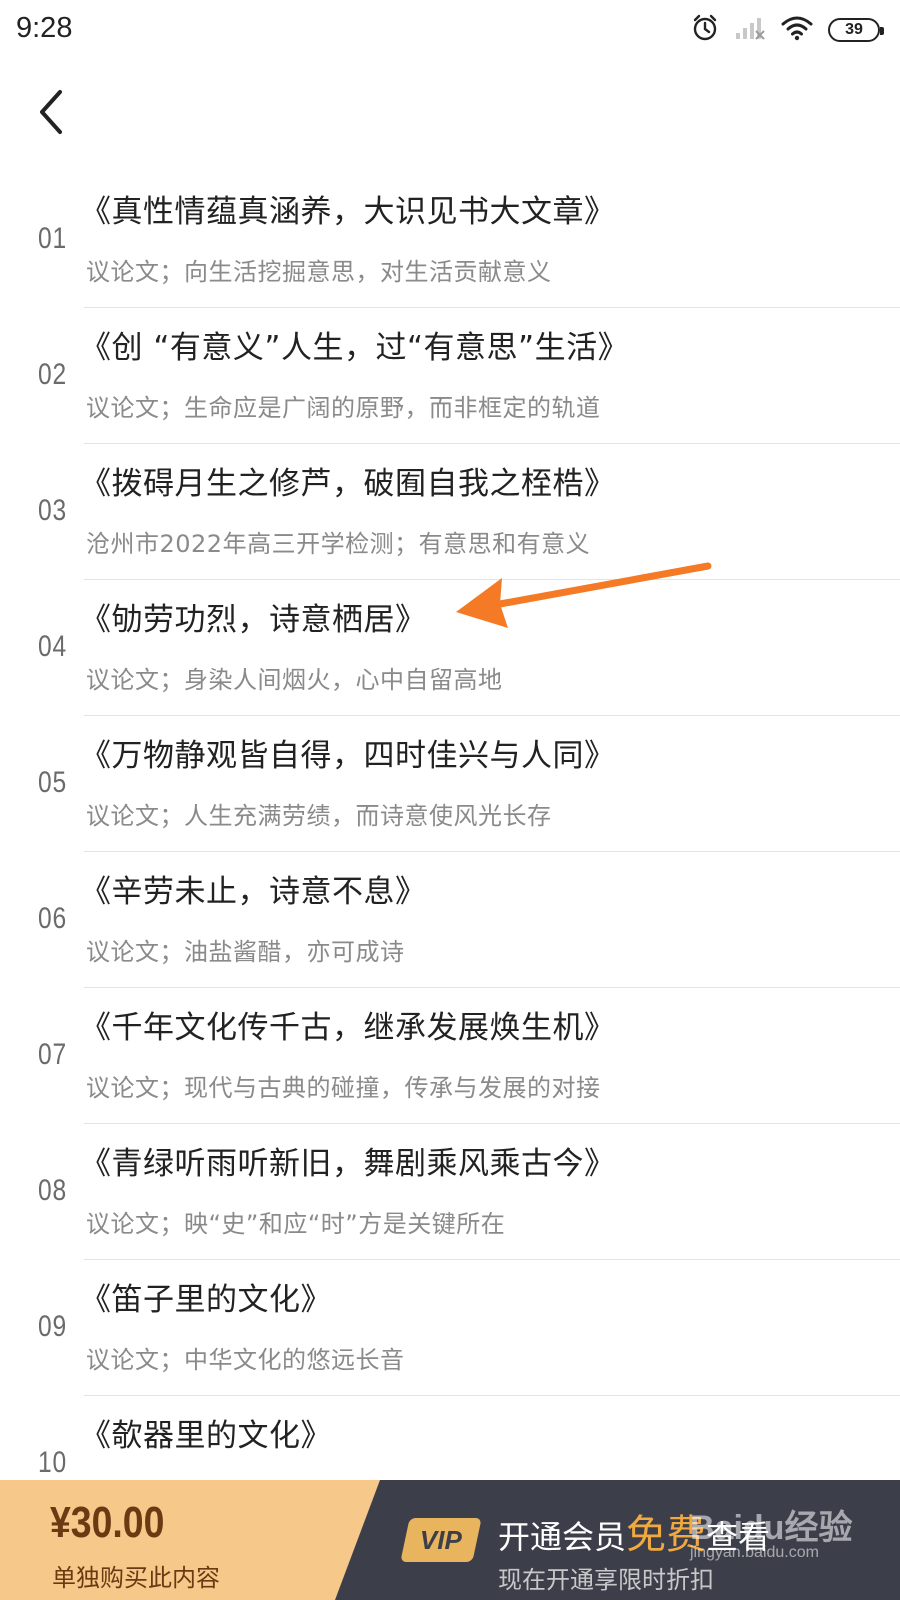 The image size is (900, 1600). I want to click on chapter-subtitle: 议论文；生命应是广阔的原野，而非框定的轨道, so click(343, 408).